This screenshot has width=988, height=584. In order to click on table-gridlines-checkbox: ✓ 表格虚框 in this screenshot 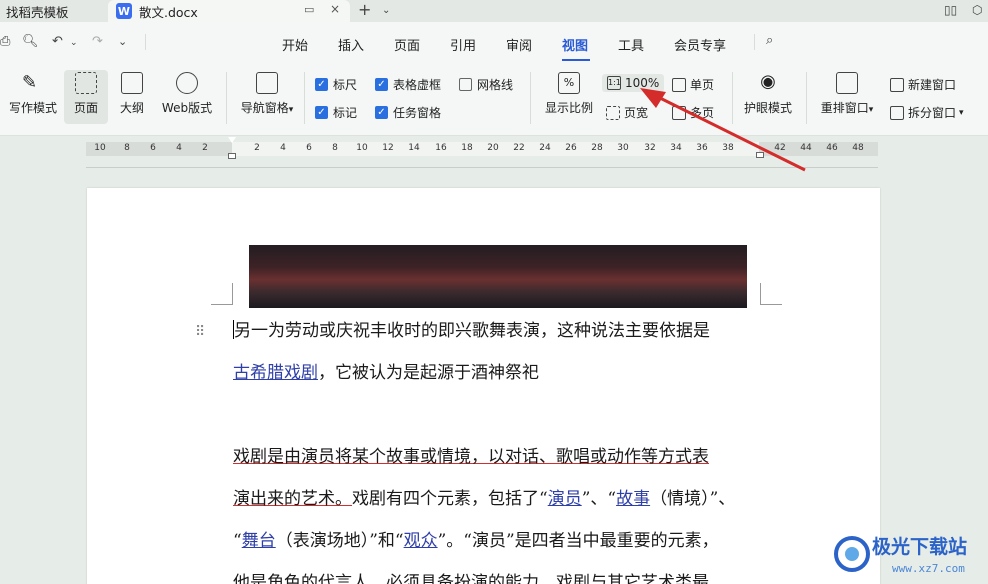, I will do `click(408, 84)`.